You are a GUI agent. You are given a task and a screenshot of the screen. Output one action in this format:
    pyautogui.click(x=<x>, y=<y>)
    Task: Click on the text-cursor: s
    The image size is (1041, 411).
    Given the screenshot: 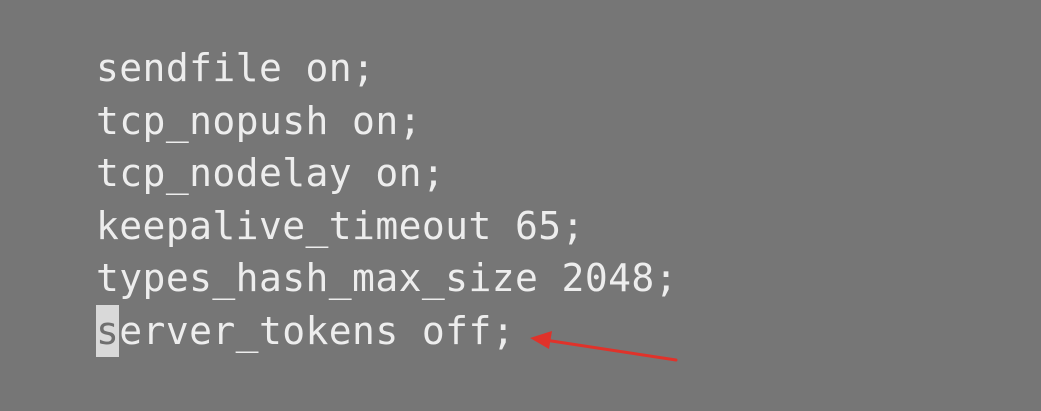 What is the action you would take?
    pyautogui.click(x=108, y=330)
    